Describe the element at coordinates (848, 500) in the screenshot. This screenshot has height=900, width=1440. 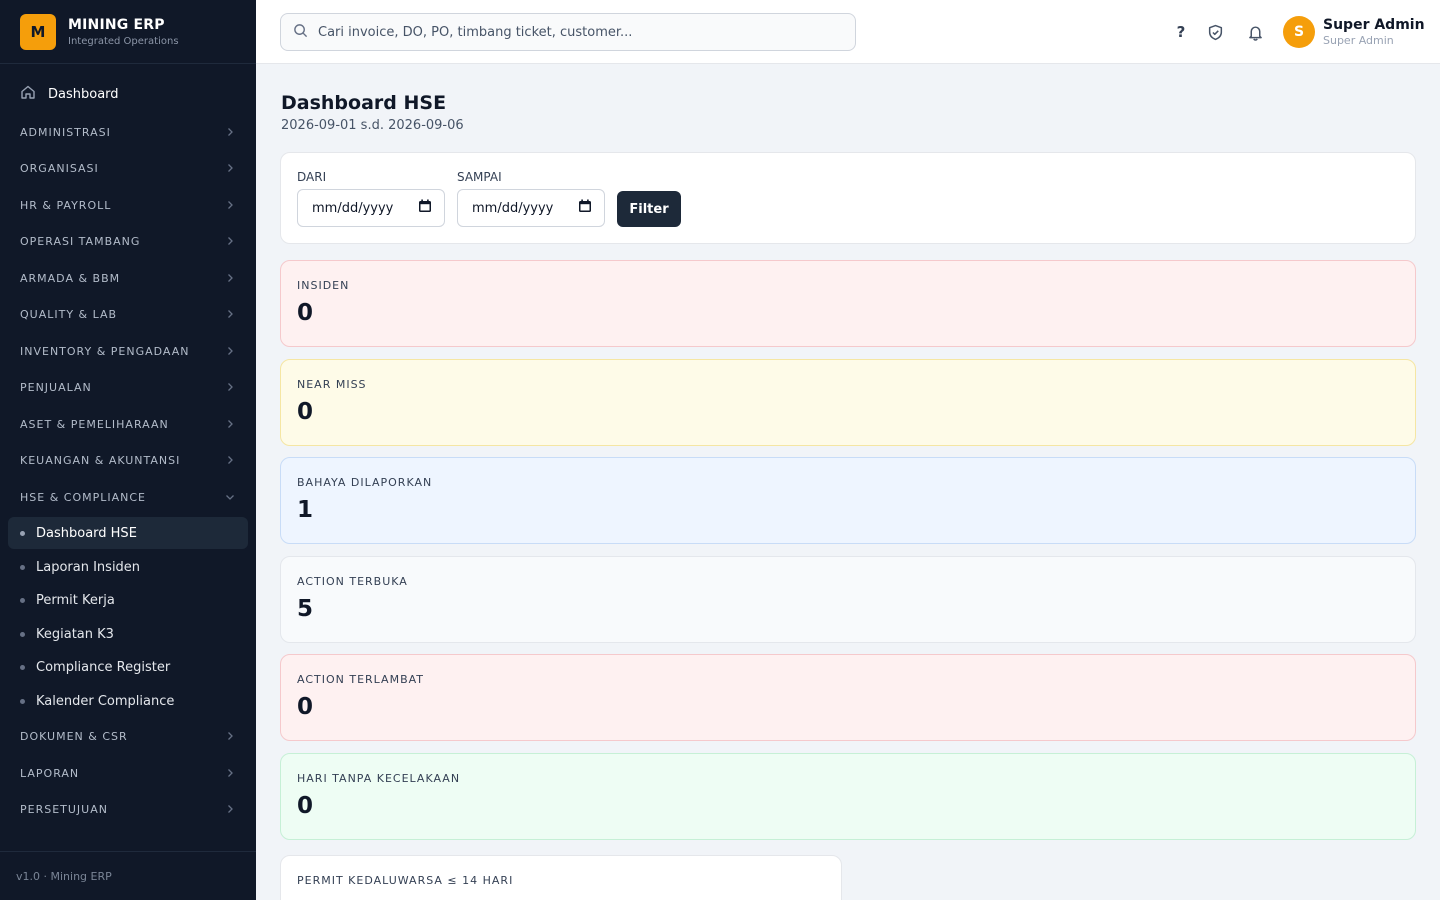
I see `stat-card-bahaya-dilaporkan: BAHAYA DILAPORKAN 1` at that location.